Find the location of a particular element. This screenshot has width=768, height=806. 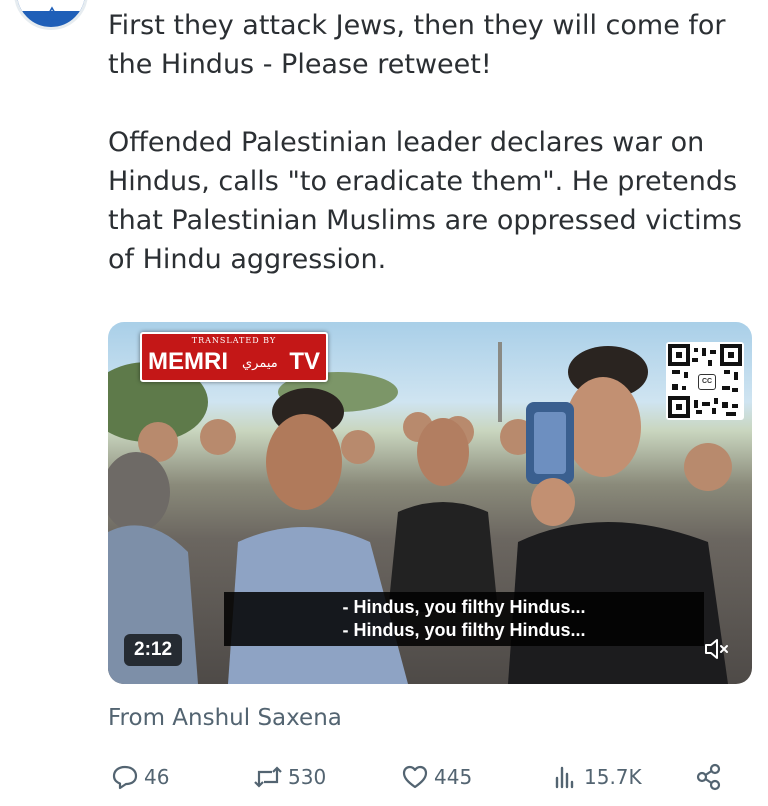

qr-code: CC is located at coordinates (705, 381).